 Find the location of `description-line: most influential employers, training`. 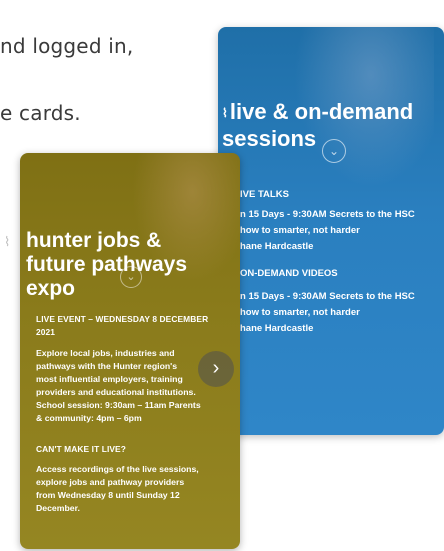

description-line: most influential employers, training is located at coordinates (109, 379).